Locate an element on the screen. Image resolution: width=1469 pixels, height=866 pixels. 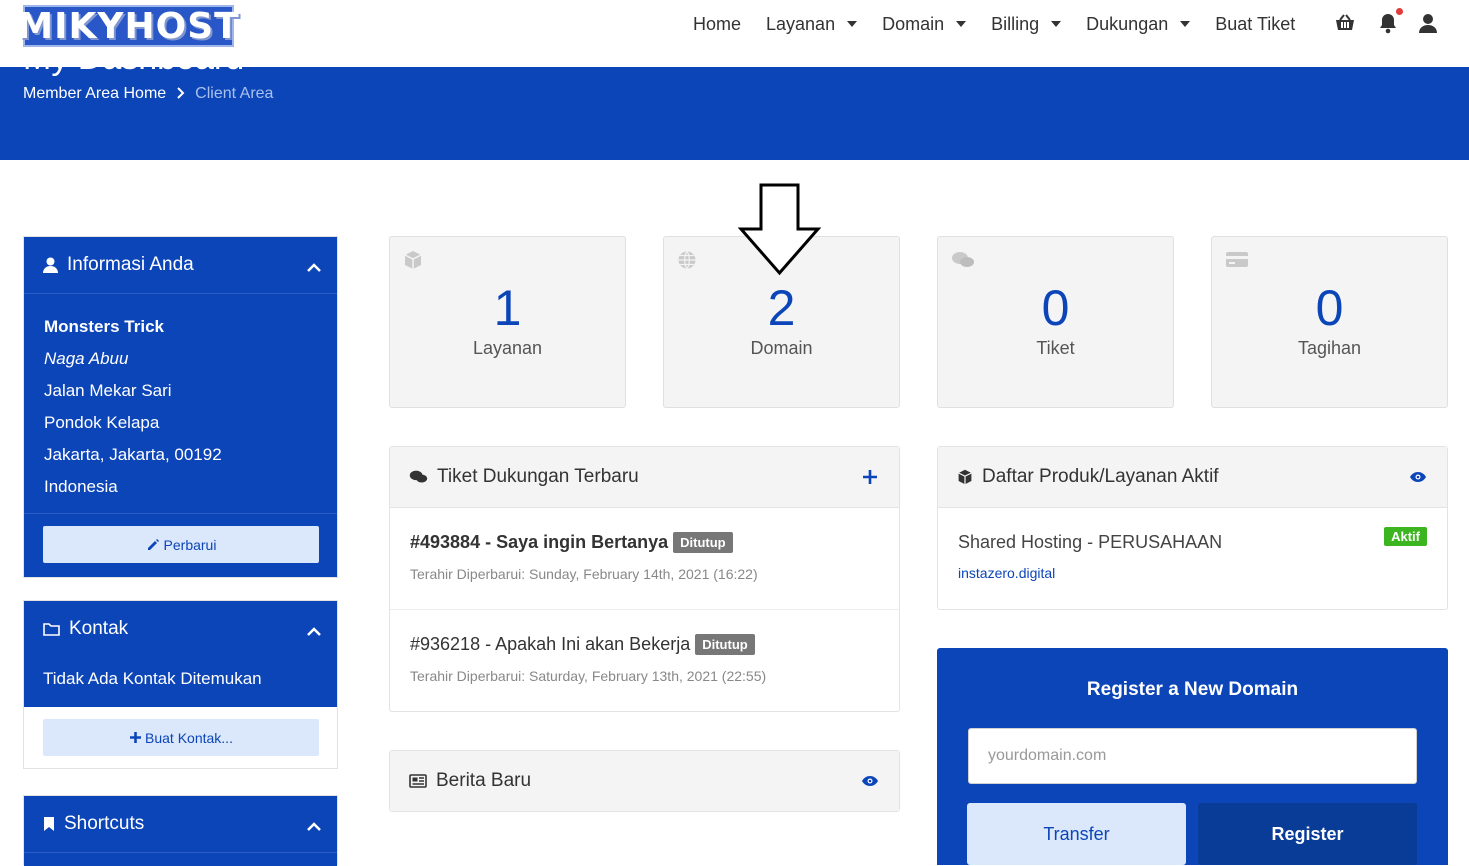
panel-title: Kontak is located at coordinates (99, 628).